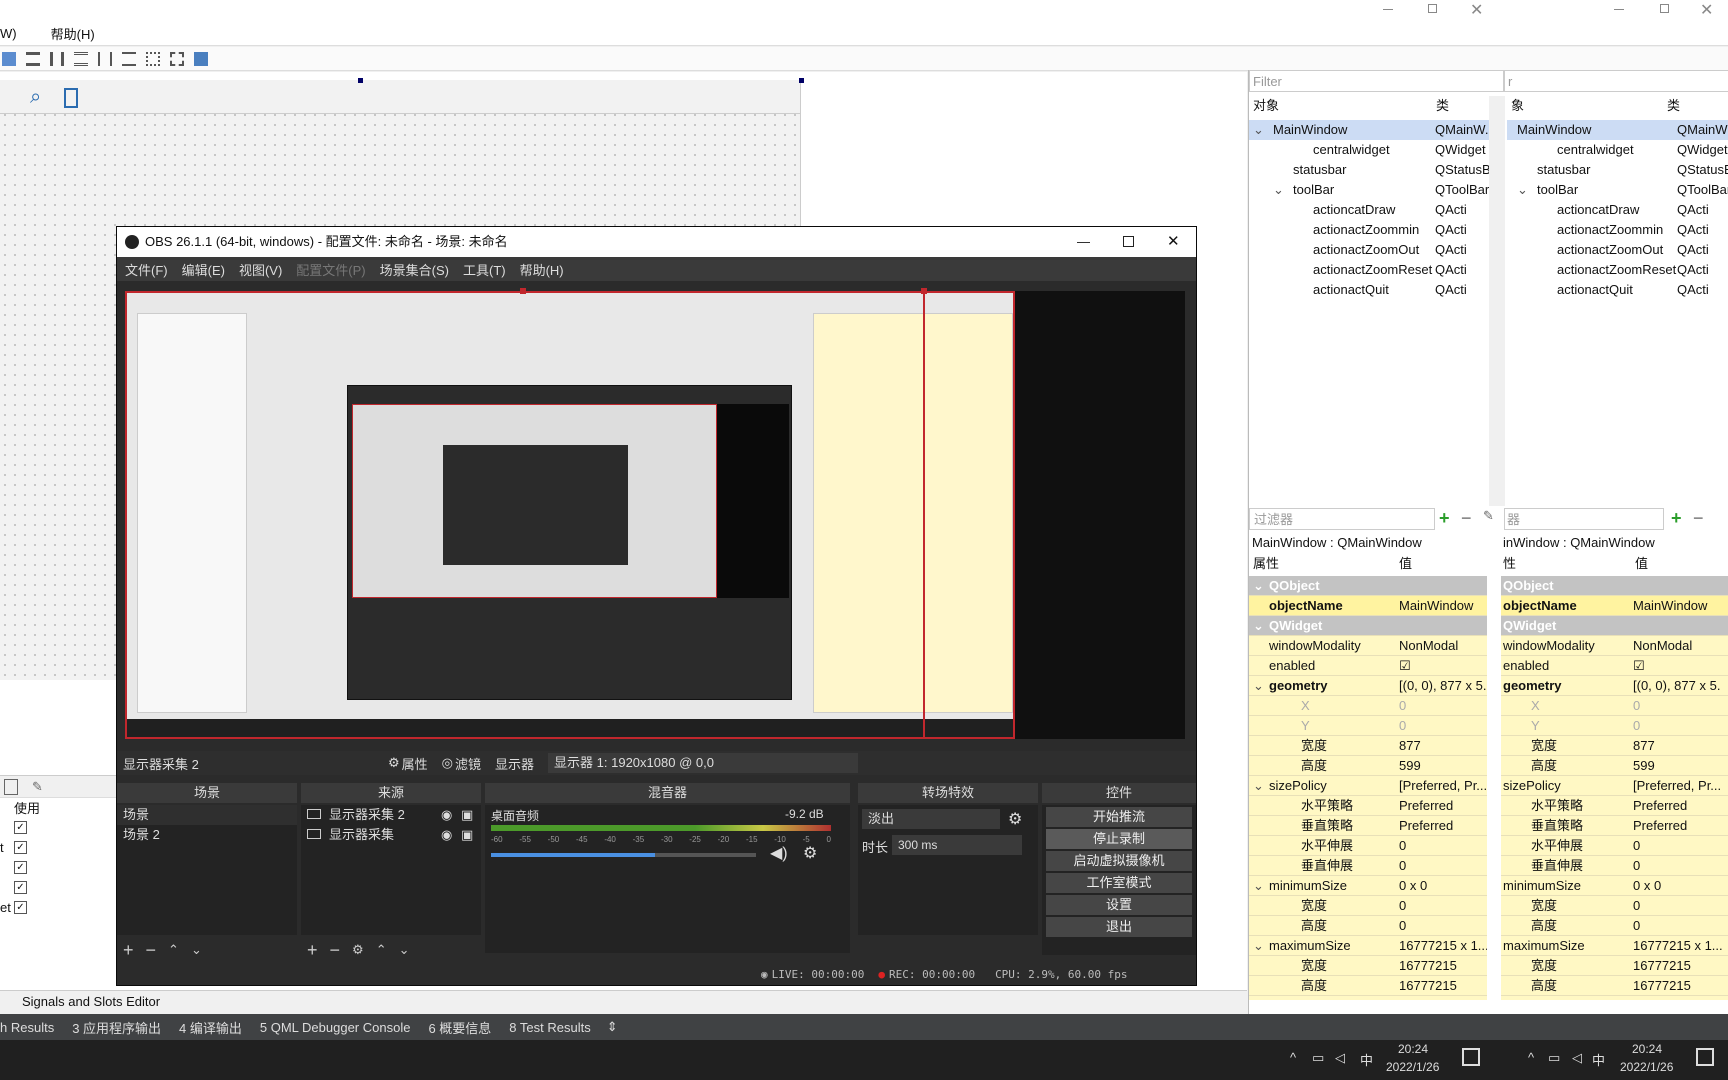 The height and width of the screenshot is (1080, 1728). What do you see at coordinates (1119, 927) in the screenshot?
I see `control-button: 退出` at bounding box center [1119, 927].